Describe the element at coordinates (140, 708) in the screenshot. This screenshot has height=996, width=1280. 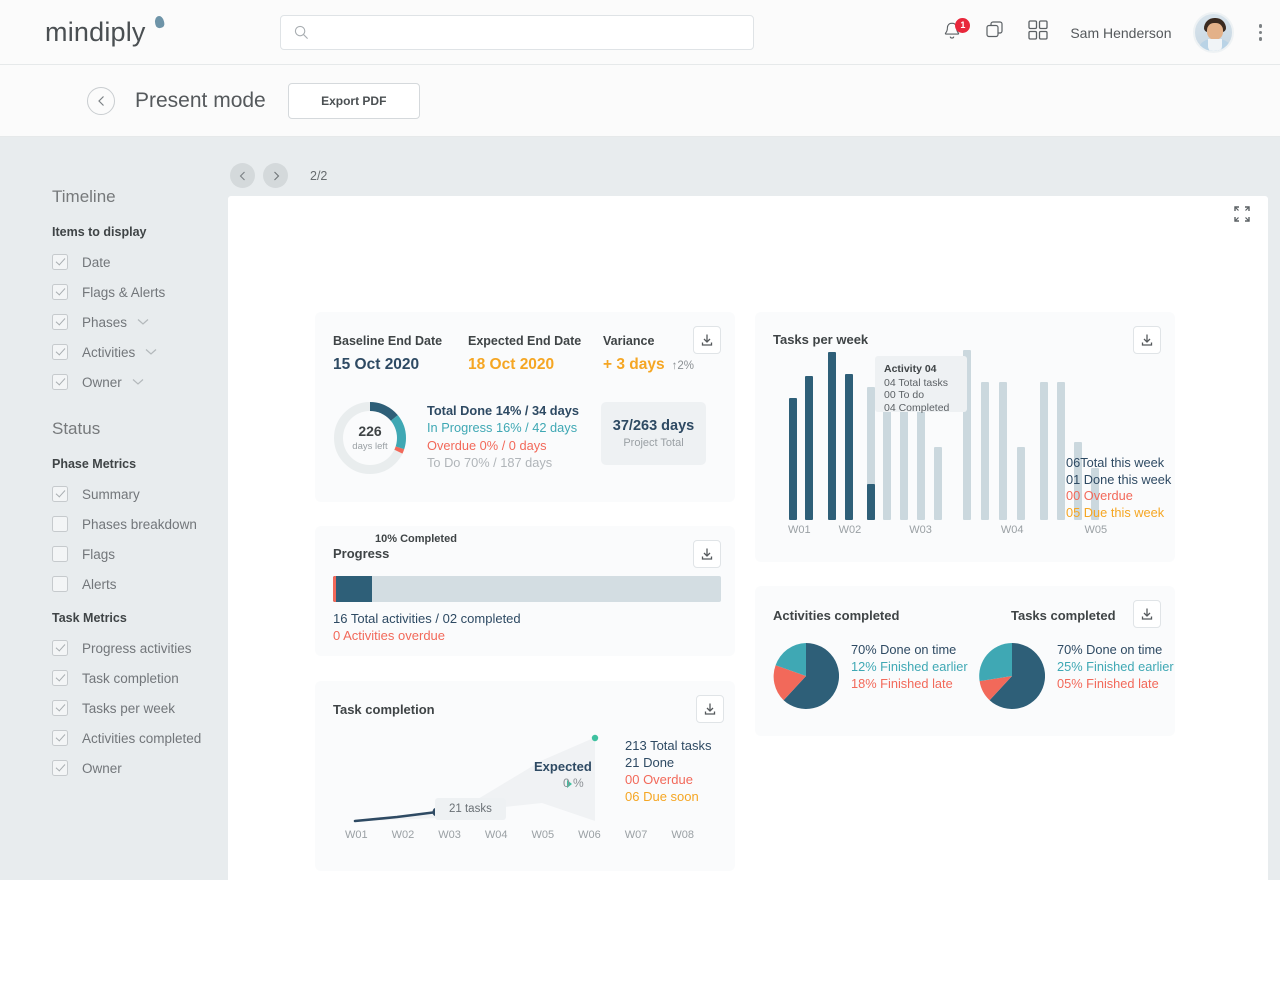
I see `sidebar-item-tasks-per-week: Tasks per week` at that location.